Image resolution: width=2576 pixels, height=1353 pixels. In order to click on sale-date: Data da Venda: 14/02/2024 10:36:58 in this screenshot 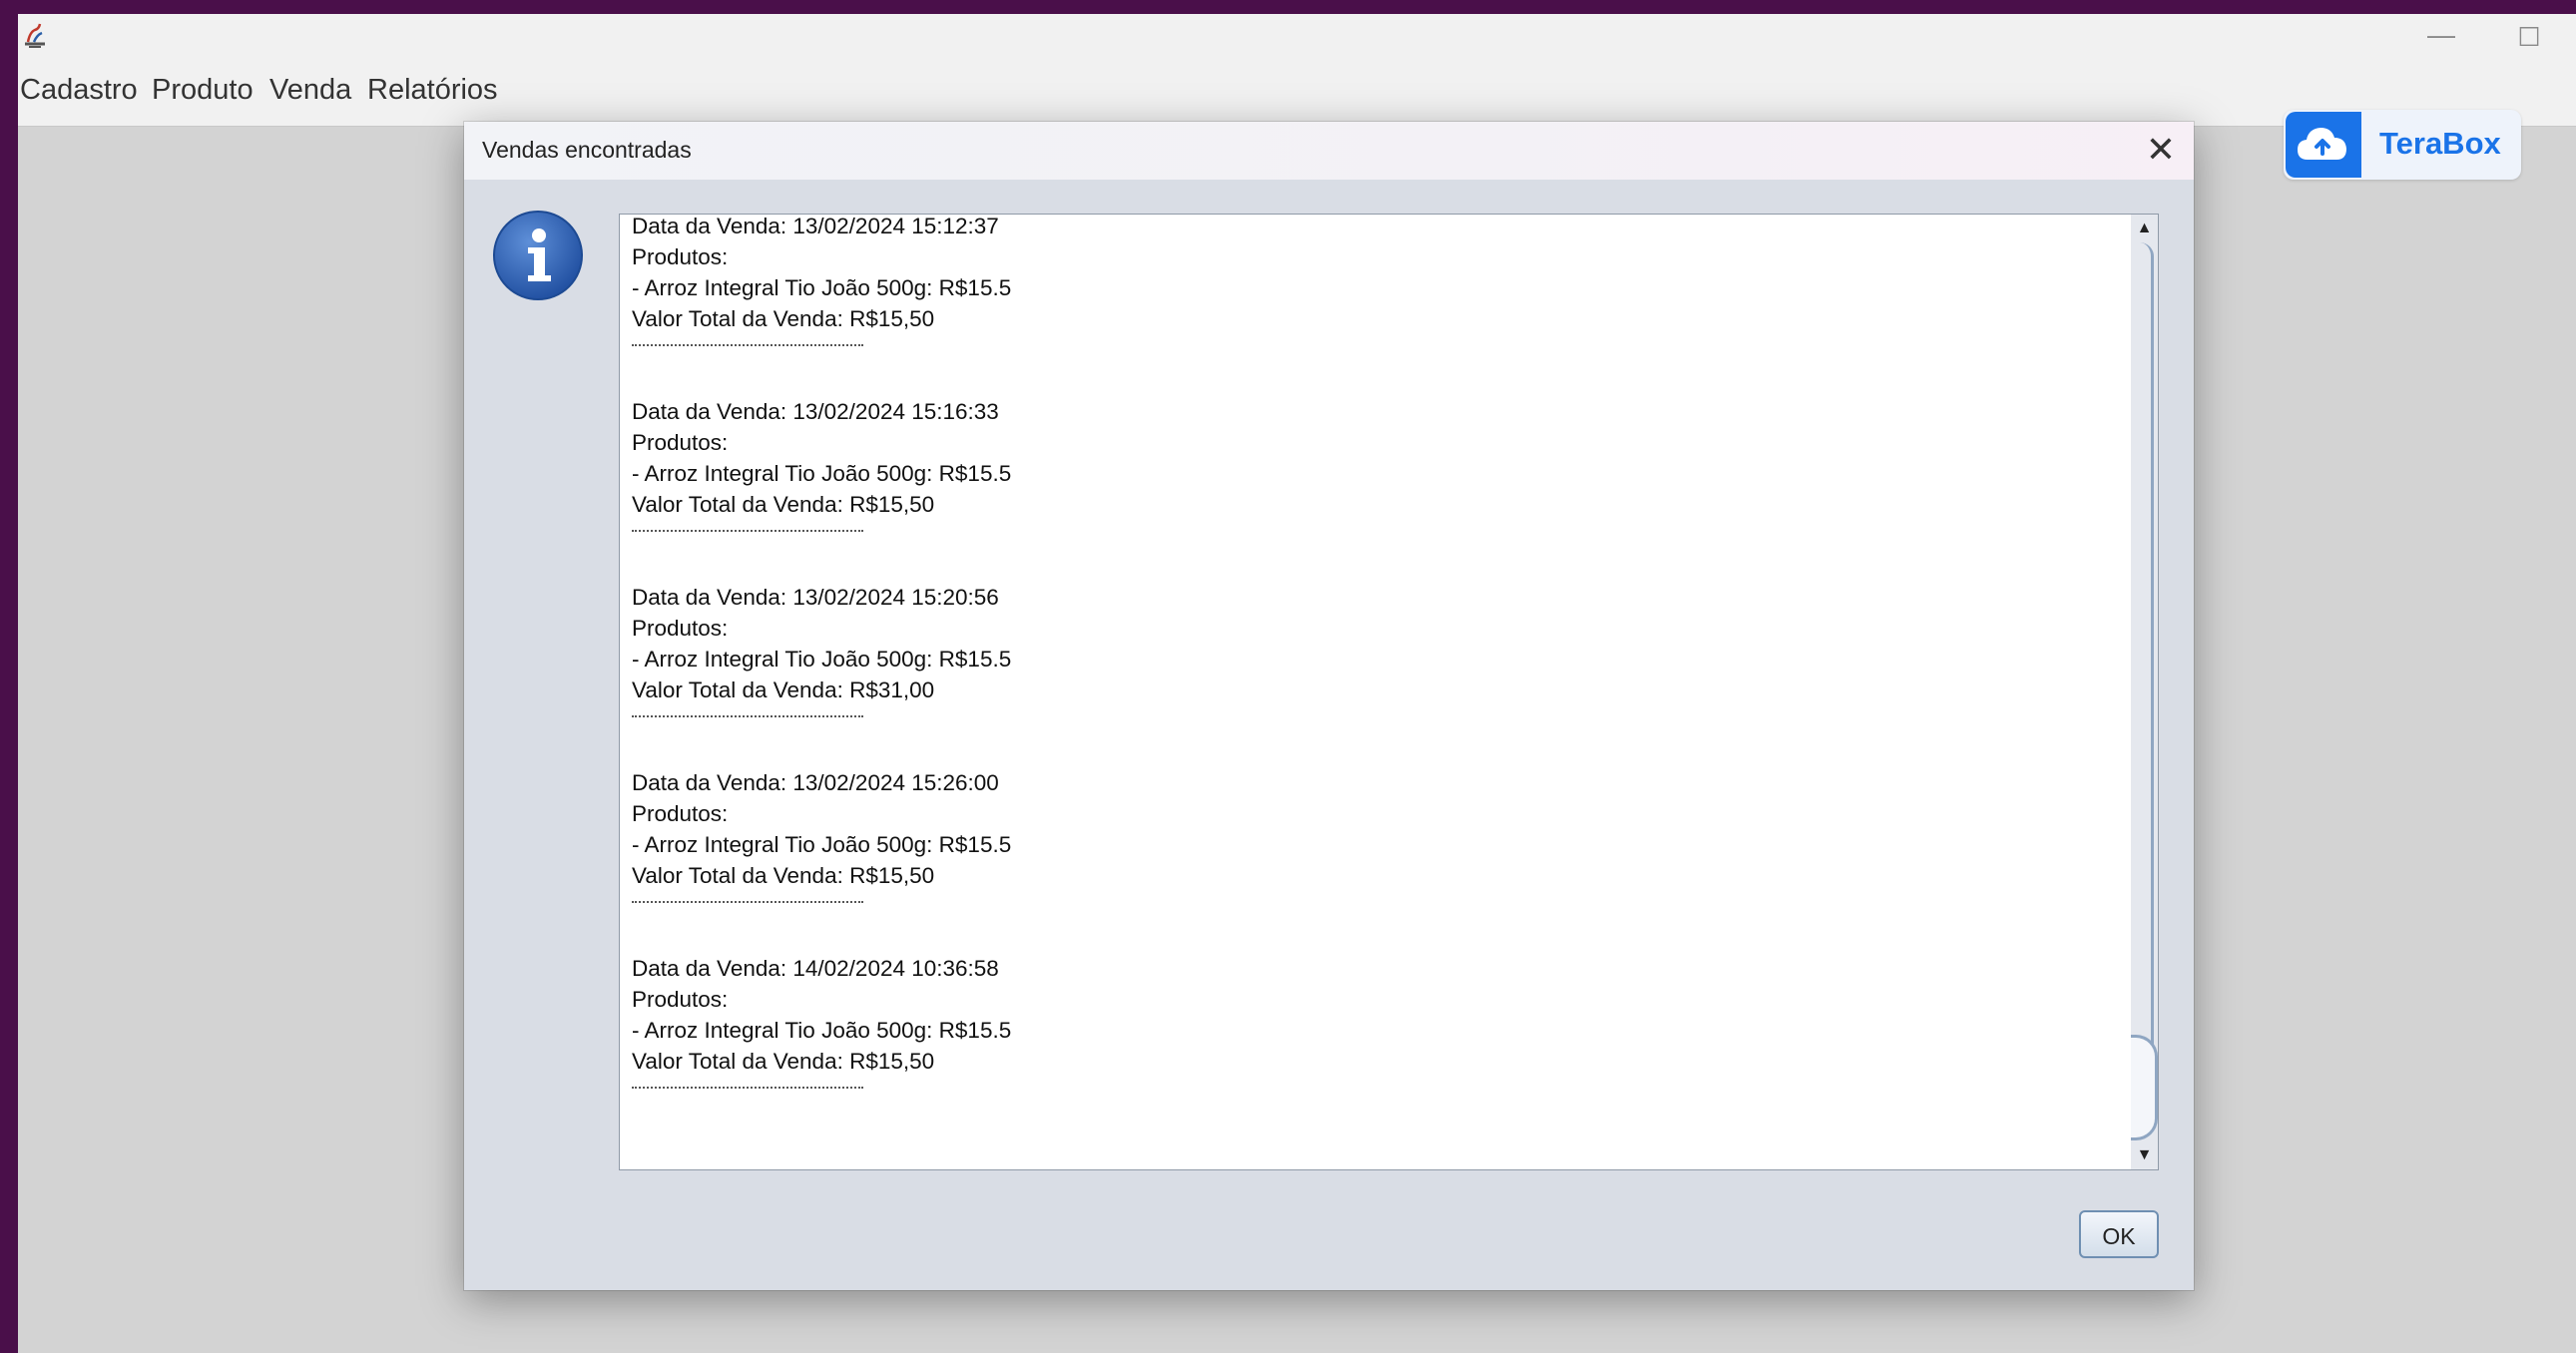, I will do `click(815, 968)`.